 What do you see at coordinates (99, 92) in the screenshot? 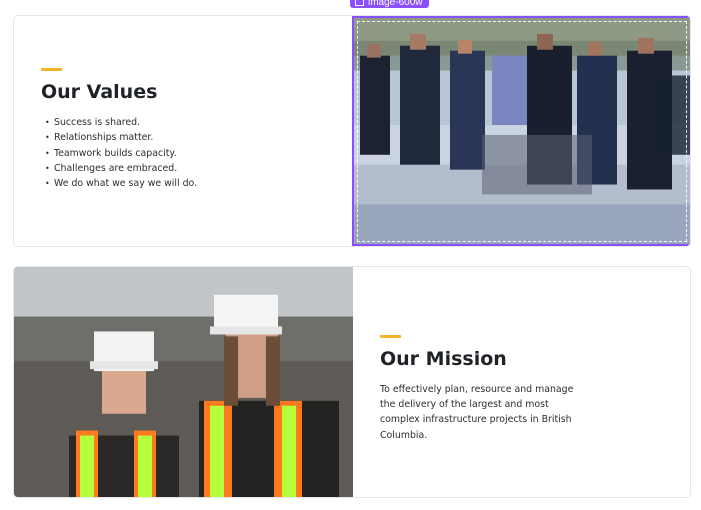
I see `values-heading: Our Values` at bounding box center [99, 92].